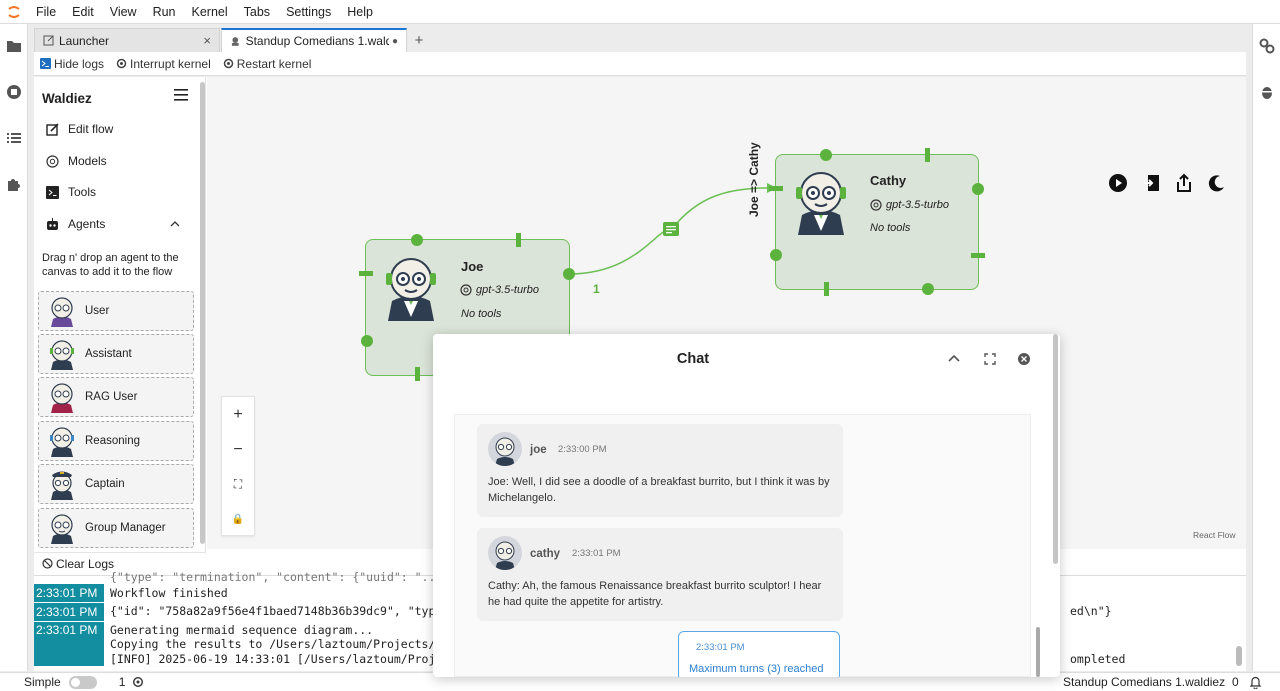 The height and width of the screenshot is (691, 1280). I want to click on interrupt-kernel-label: Interrupt kernel, so click(170, 63).